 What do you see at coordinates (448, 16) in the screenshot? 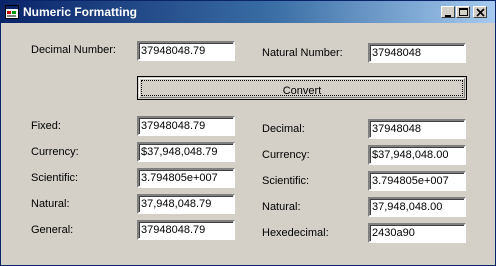
I see `minimize-icon` at bounding box center [448, 16].